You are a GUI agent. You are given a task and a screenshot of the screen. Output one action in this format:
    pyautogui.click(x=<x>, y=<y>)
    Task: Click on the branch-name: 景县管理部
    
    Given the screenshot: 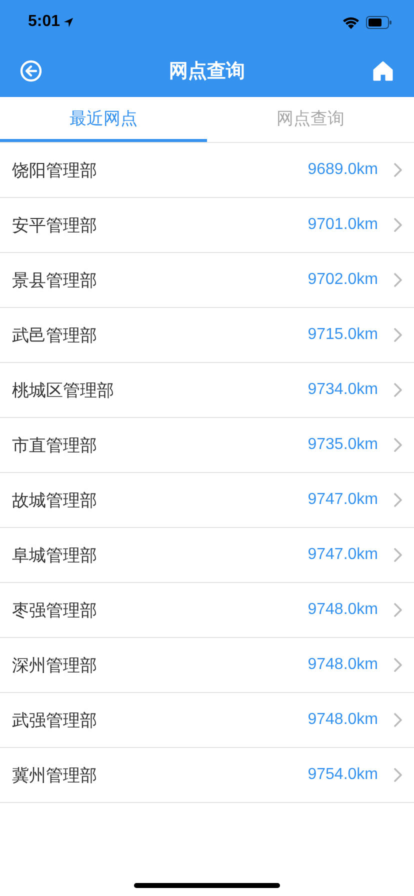 What is the action you would take?
    pyautogui.click(x=55, y=281)
    